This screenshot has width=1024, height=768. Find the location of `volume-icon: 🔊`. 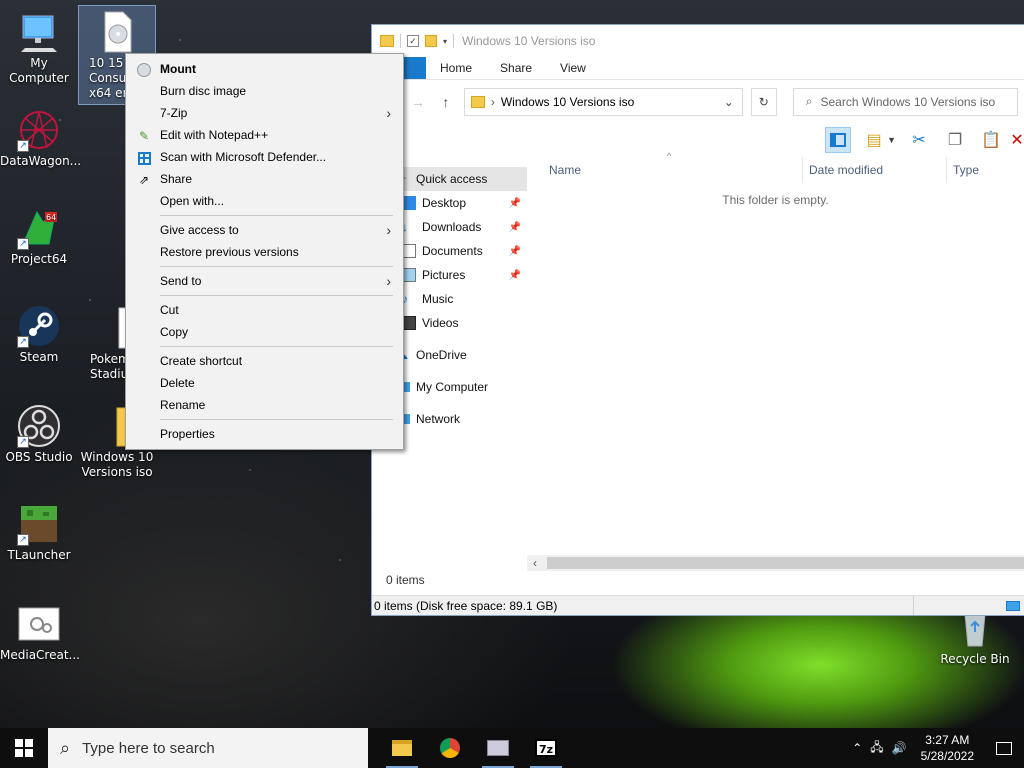

volume-icon: 🔊 is located at coordinates (899, 748).